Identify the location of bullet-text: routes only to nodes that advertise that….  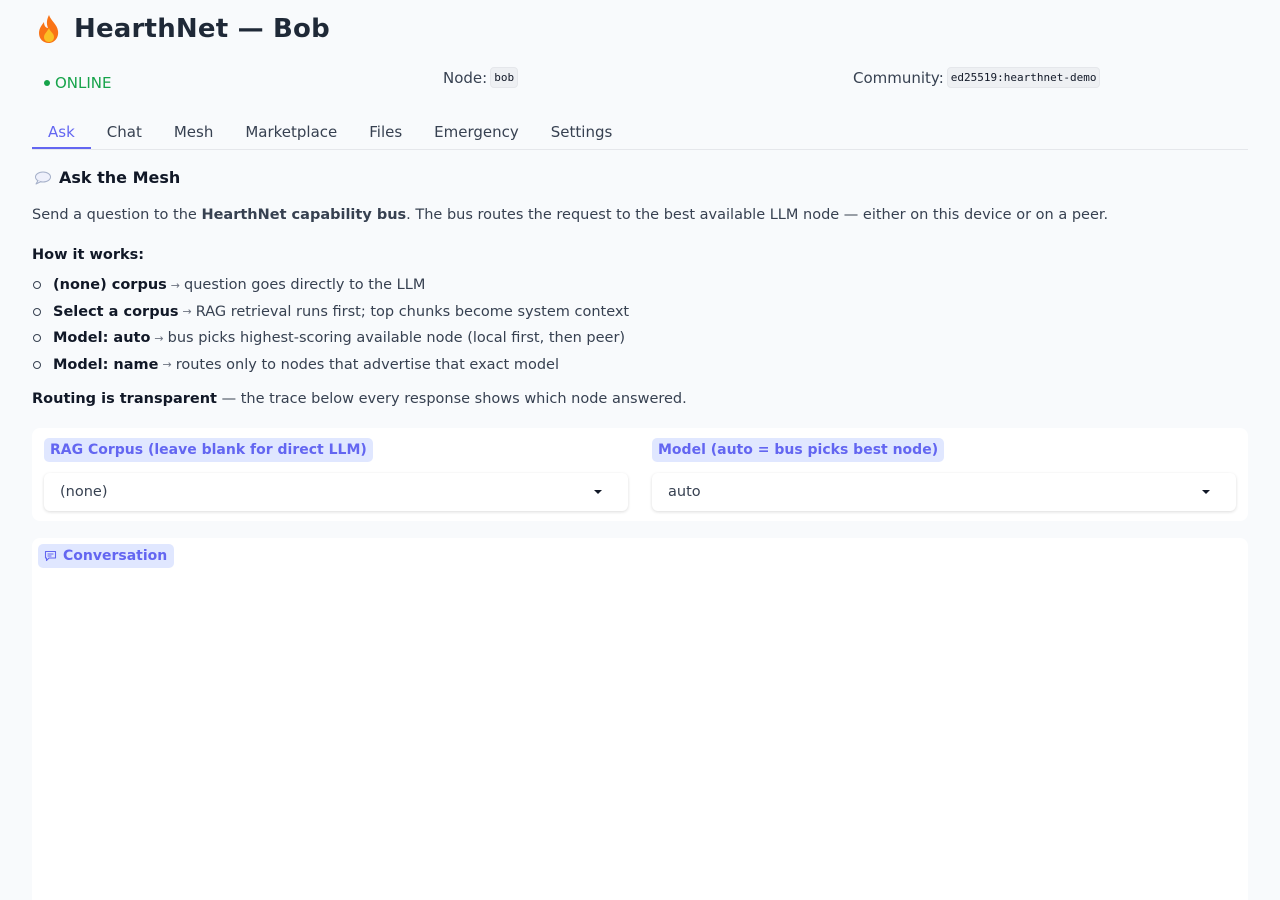
(367, 364).